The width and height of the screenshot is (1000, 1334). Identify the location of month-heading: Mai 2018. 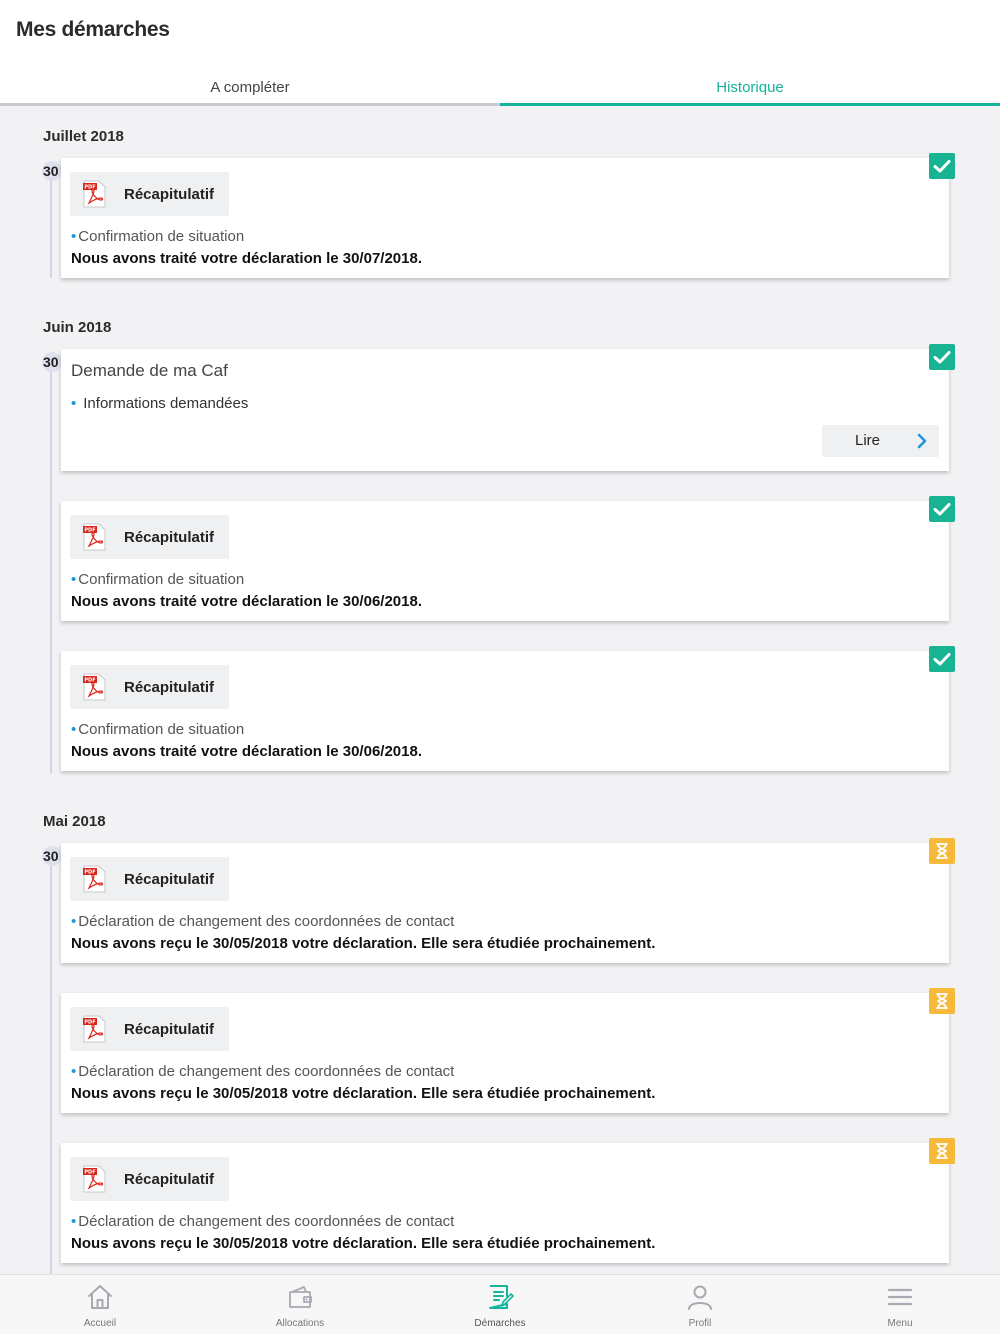
(74, 821).